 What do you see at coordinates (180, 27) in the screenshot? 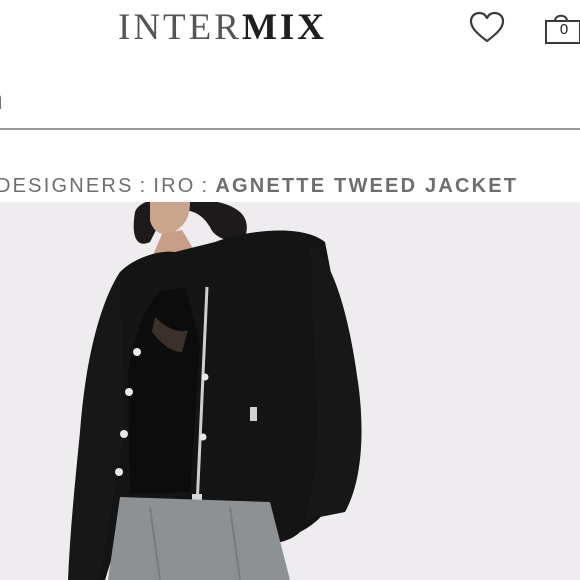
I see `logo-text-light: INTER` at bounding box center [180, 27].